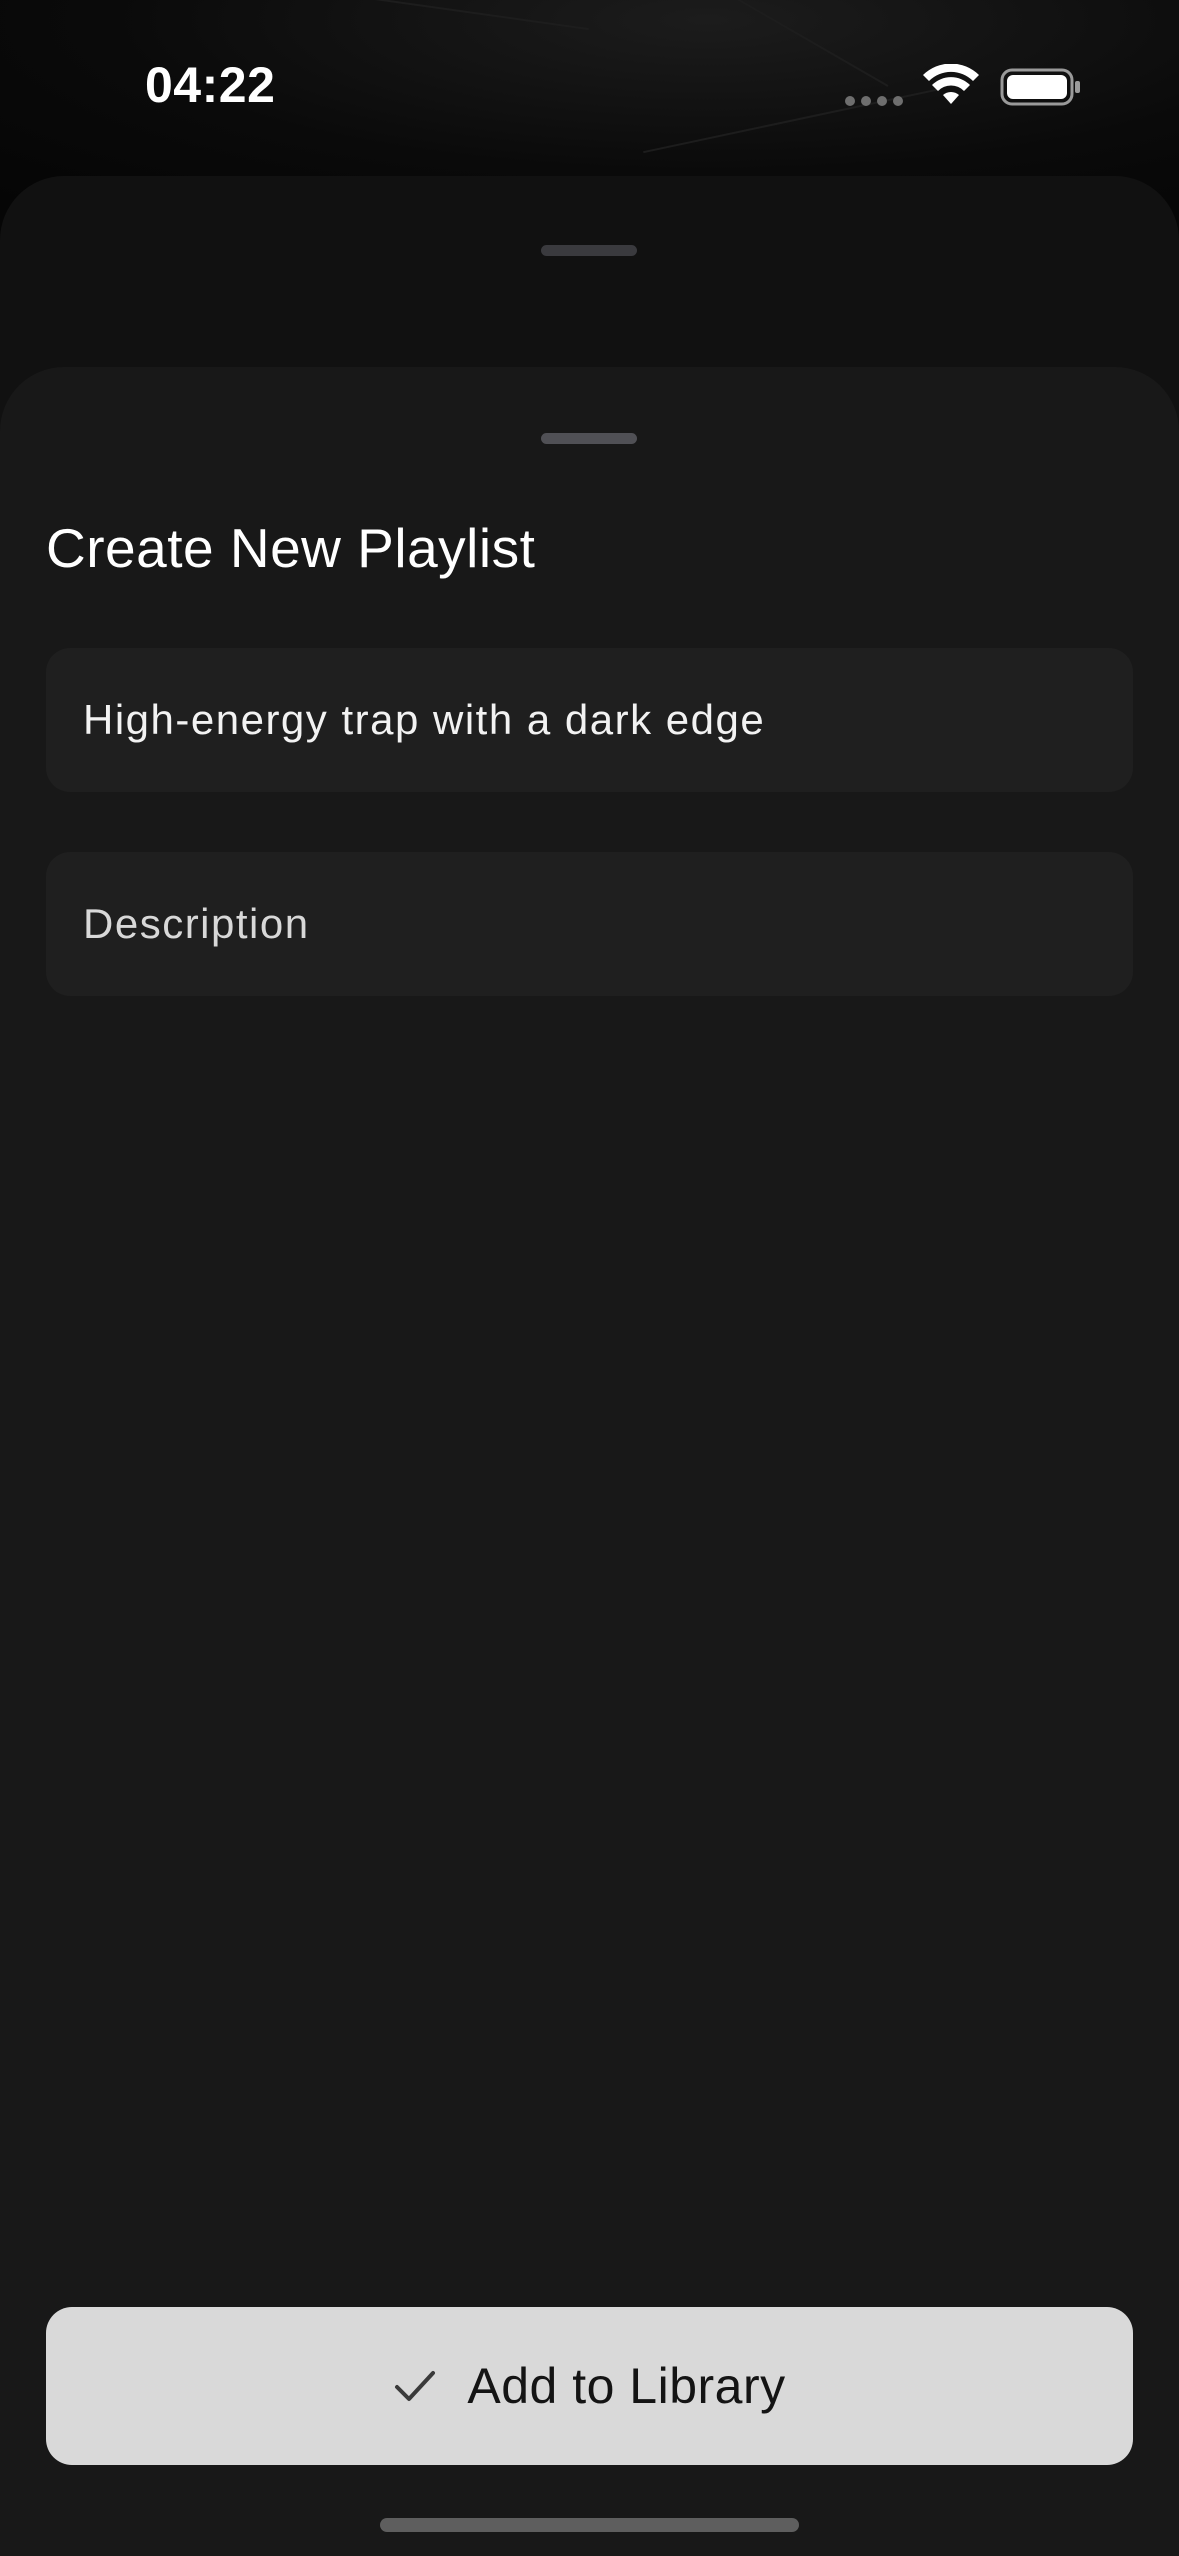 The height and width of the screenshot is (2556, 1179). What do you see at coordinates (415, 2386) in the screenshot?
I see `checkmark-icon` at bounding box center [415, 2386].